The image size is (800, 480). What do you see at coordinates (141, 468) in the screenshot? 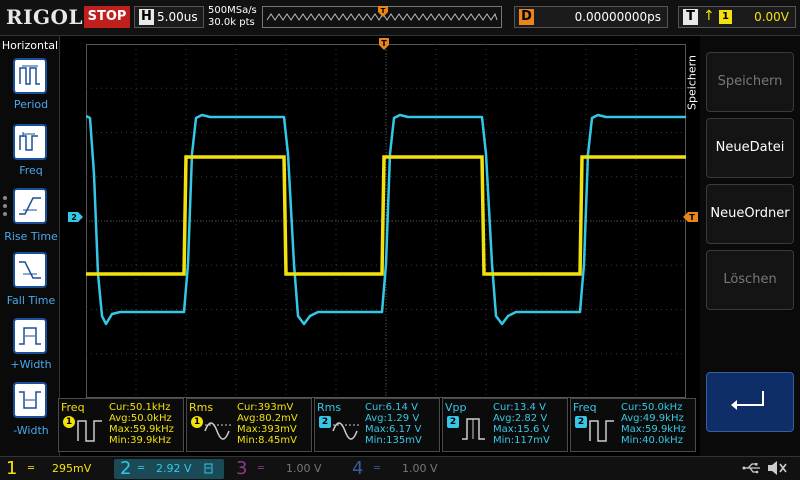
I see `channel-2-coupling-icon: ═` at bounding box center [141, 468].